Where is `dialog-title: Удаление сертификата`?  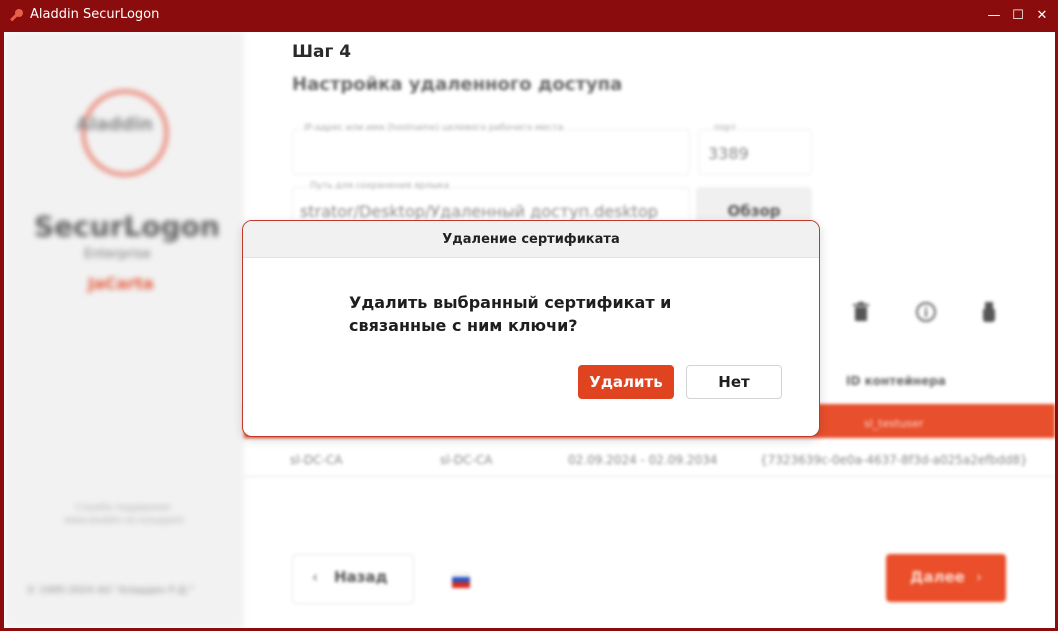 dialog-title: Удаление сертификата is located at coordinates (531, 239).